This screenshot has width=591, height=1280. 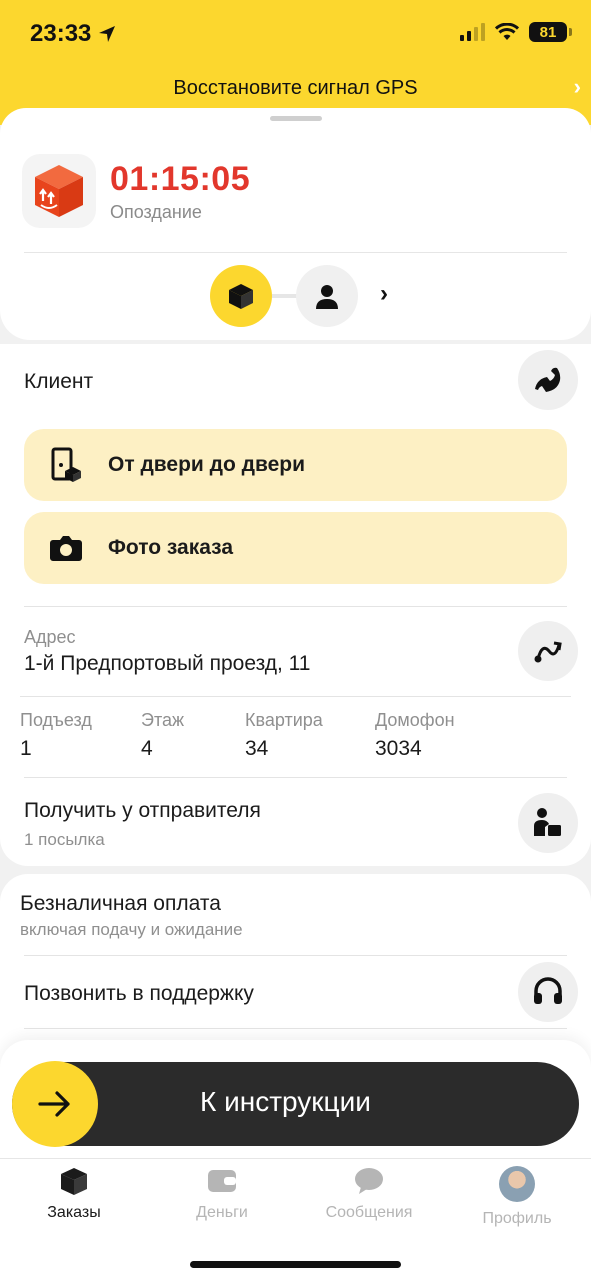 What do you see at coordinates (296, 118) in the screenshot?
I see `sheet-grabber` at bounding box center [296, 118].